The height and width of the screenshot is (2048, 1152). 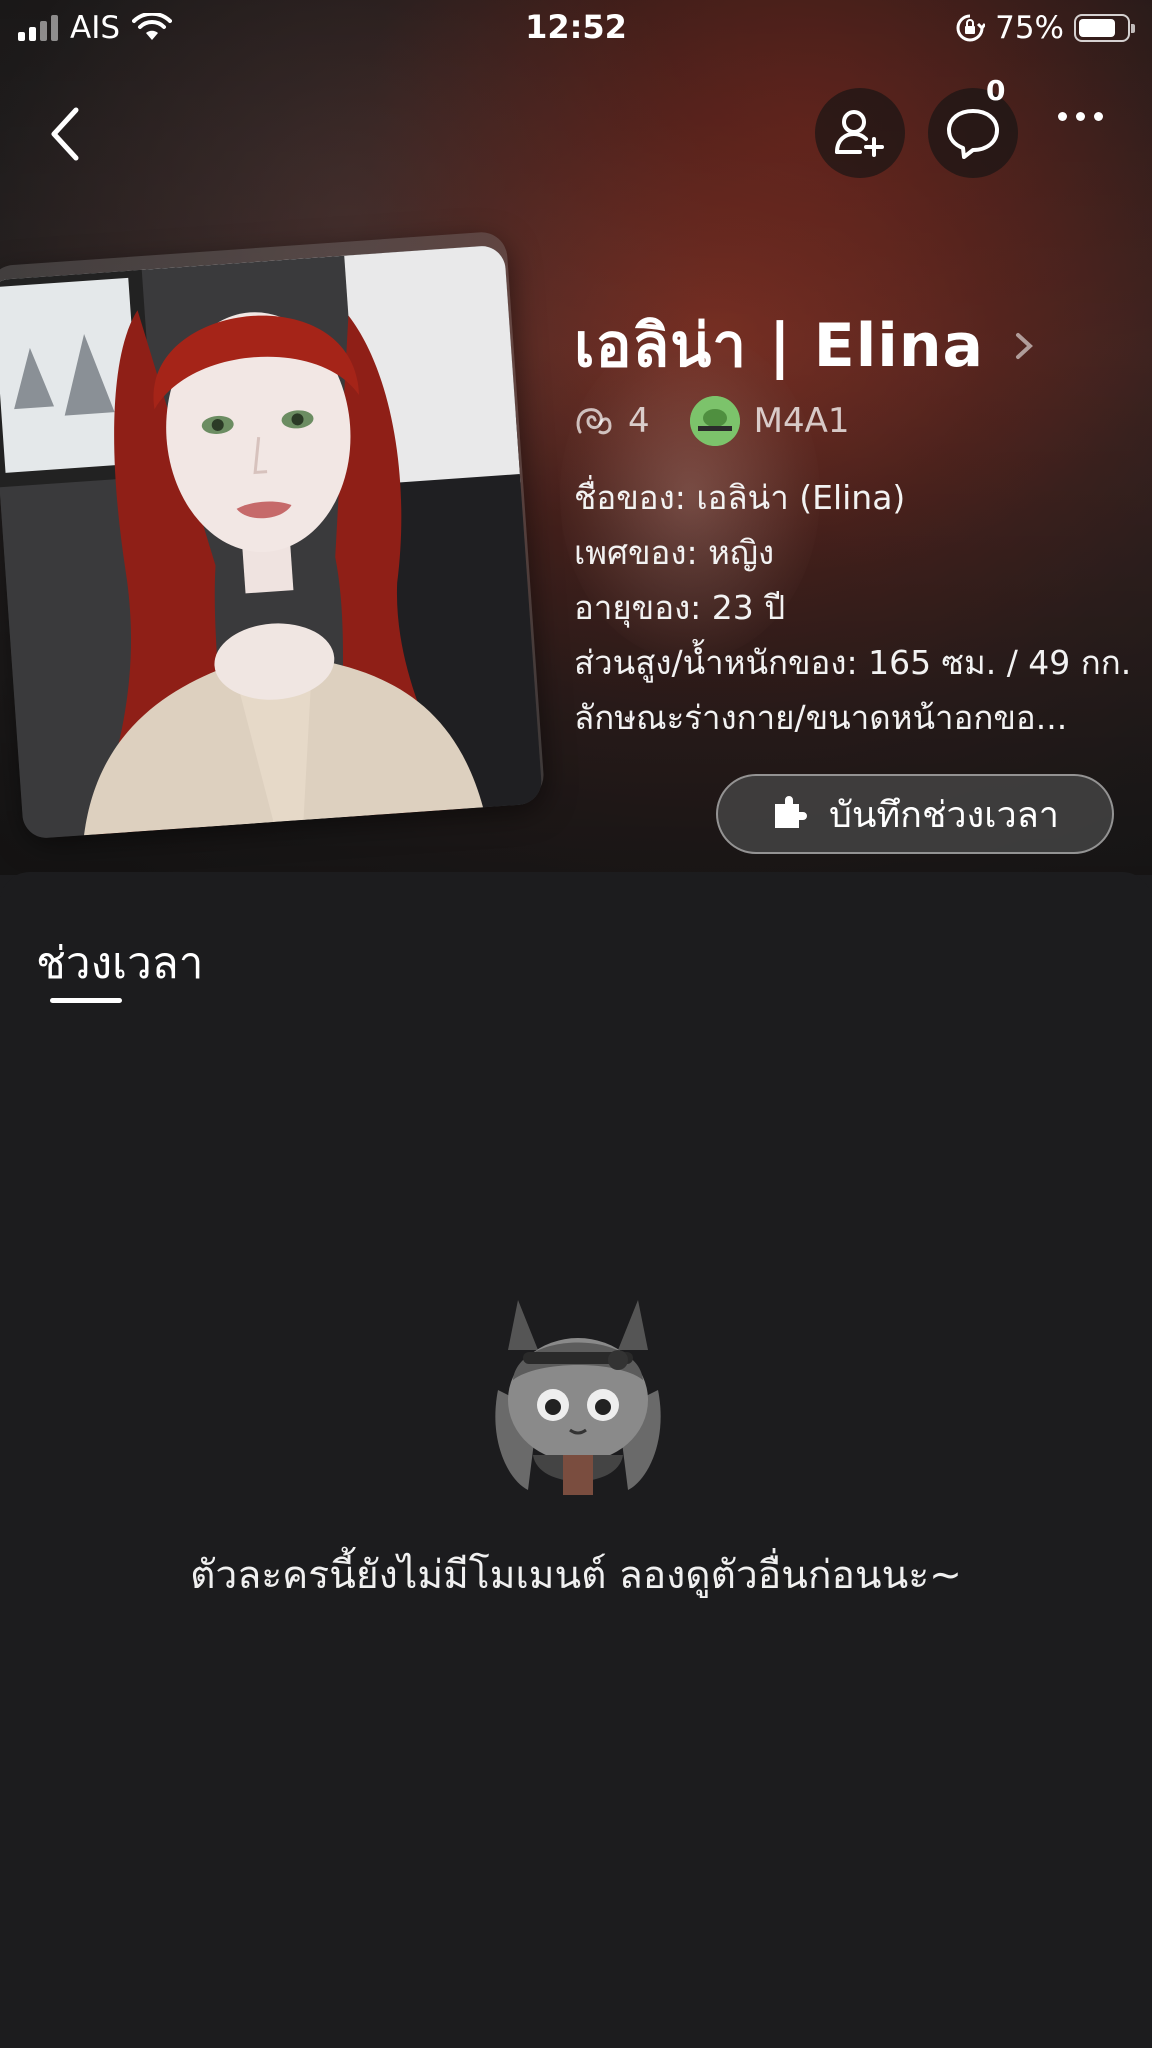 I want to click on tab-active-indicator, so click(x=86, y=1000).